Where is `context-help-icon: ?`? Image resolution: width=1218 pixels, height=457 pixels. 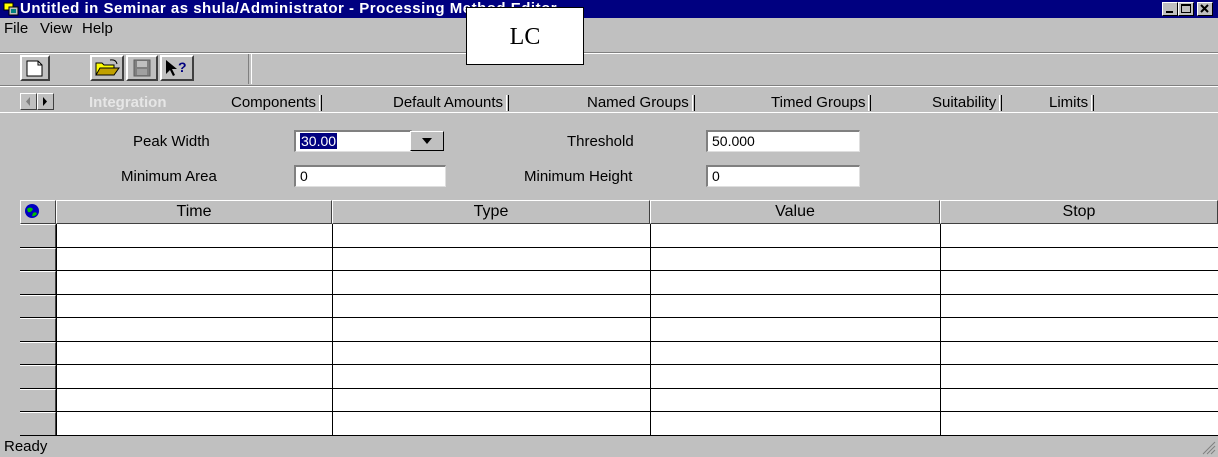 context-help-icon: ? is located at coordinates (176, 67).